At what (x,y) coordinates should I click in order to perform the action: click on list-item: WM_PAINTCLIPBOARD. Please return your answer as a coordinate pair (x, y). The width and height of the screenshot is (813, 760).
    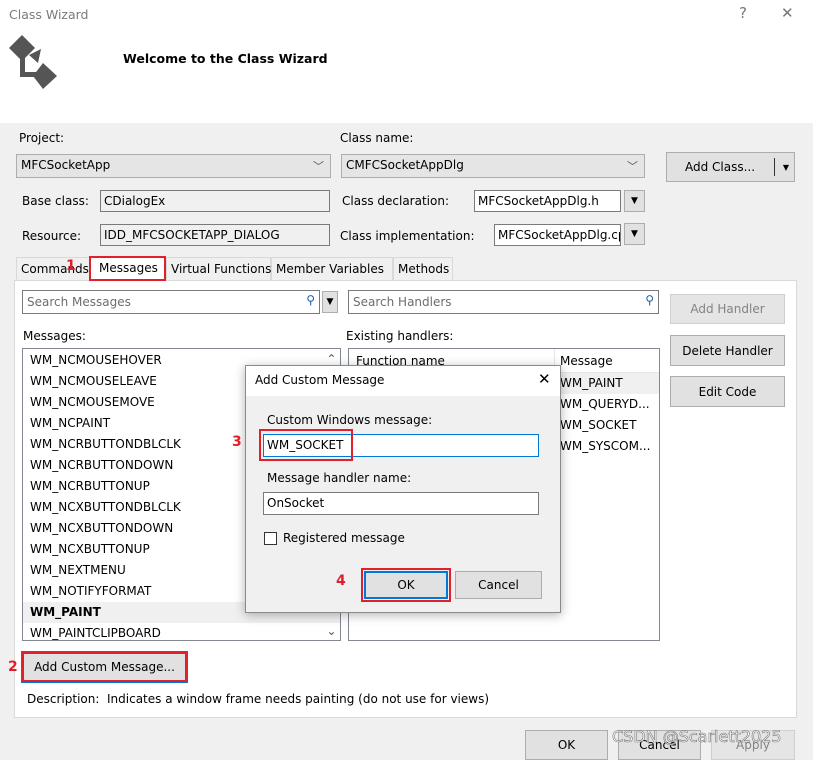
    Looking at the image, I should click on (181, 631).